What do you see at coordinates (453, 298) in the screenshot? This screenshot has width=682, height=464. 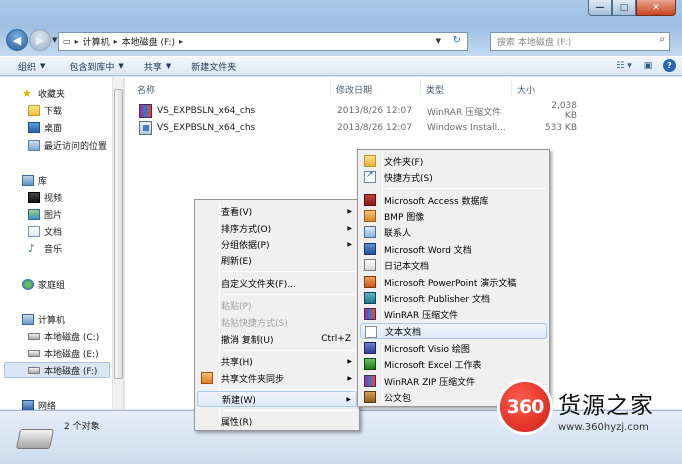 I see `new-publisher-item: Microsoft Publisher 文档` at bounding box center [453, 298].